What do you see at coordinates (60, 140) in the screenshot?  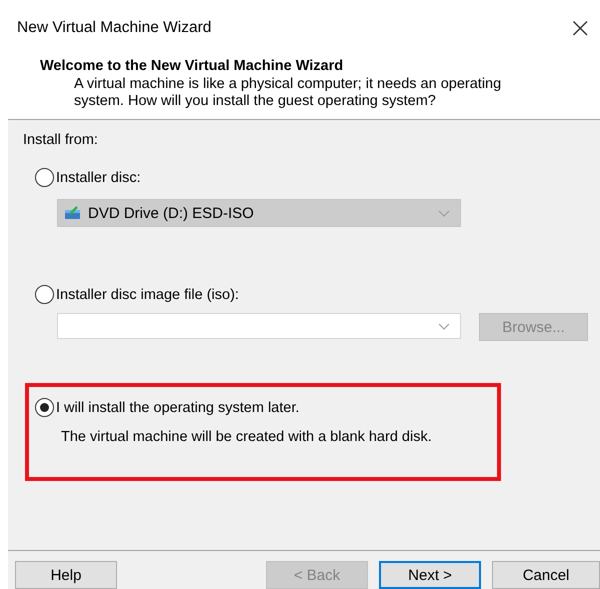 I see `install-from-label: Install from:` at bounding box center [60, 140].